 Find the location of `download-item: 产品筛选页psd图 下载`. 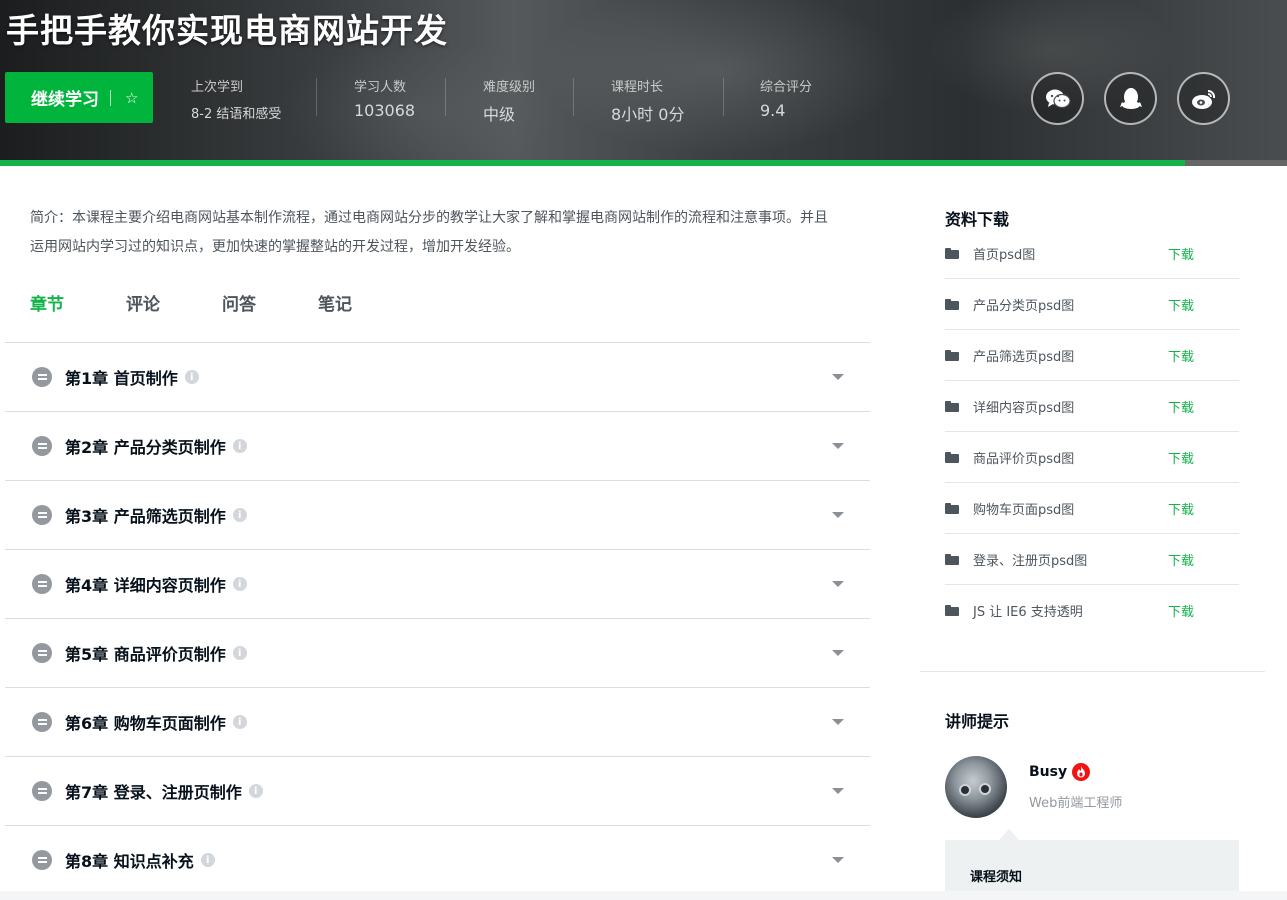

download-item: 产品筛选页psd图 下载 is located at coordinates (1092, 355).